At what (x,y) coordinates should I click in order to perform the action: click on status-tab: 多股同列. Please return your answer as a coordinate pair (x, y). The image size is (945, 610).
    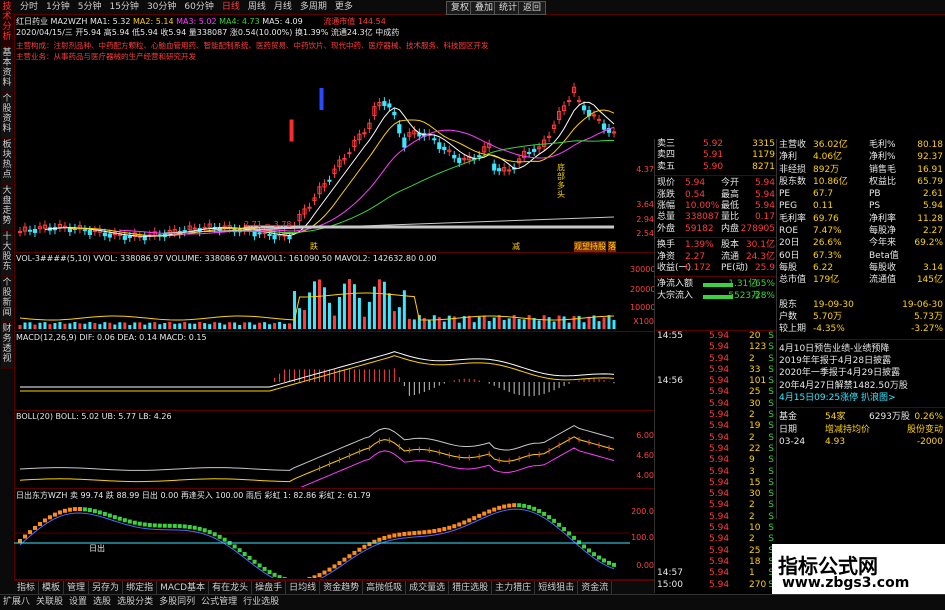
    Looking at the image, I should click on (177, 602).